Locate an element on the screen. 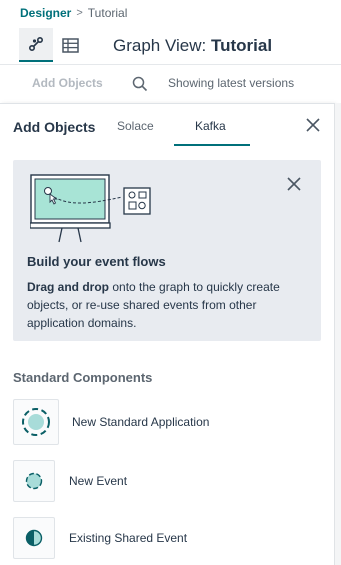  event-icon is located at coordinates (34, 481).